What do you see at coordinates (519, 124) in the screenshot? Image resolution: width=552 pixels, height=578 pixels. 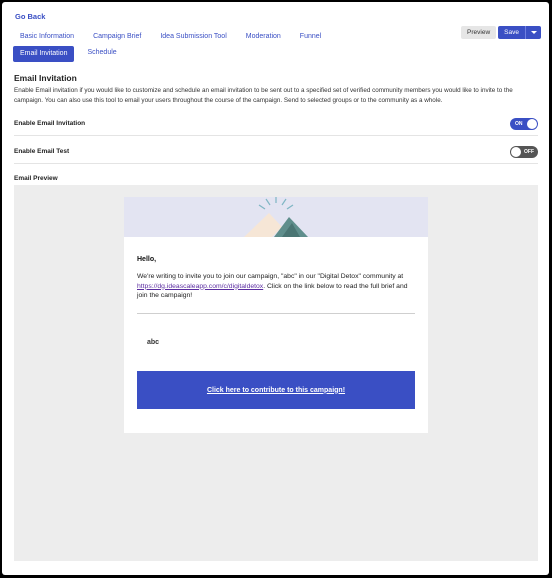 I see `toggle-state-label: ON` at bounding box center [519, 124].